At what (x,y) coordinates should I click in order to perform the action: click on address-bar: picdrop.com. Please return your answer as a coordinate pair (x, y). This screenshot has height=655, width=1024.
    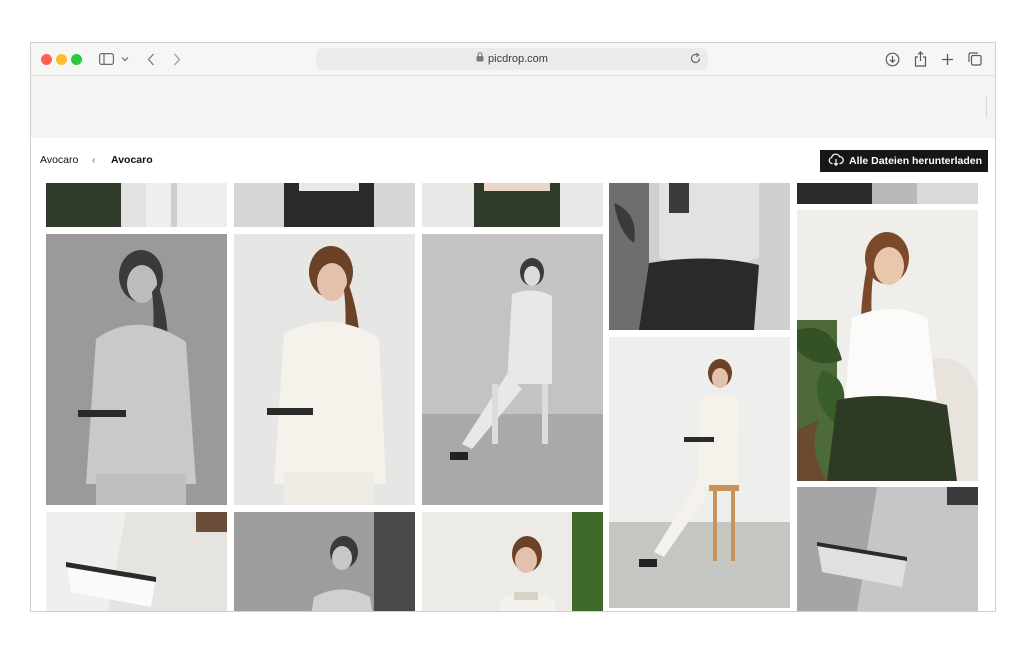
    Looking at the image, I should click on (512, 59).